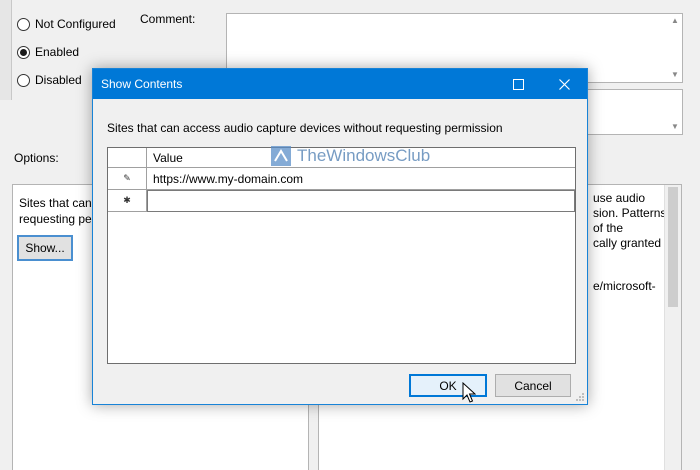  I want to click on options-text-line: requesting pe, so click(55, 219).